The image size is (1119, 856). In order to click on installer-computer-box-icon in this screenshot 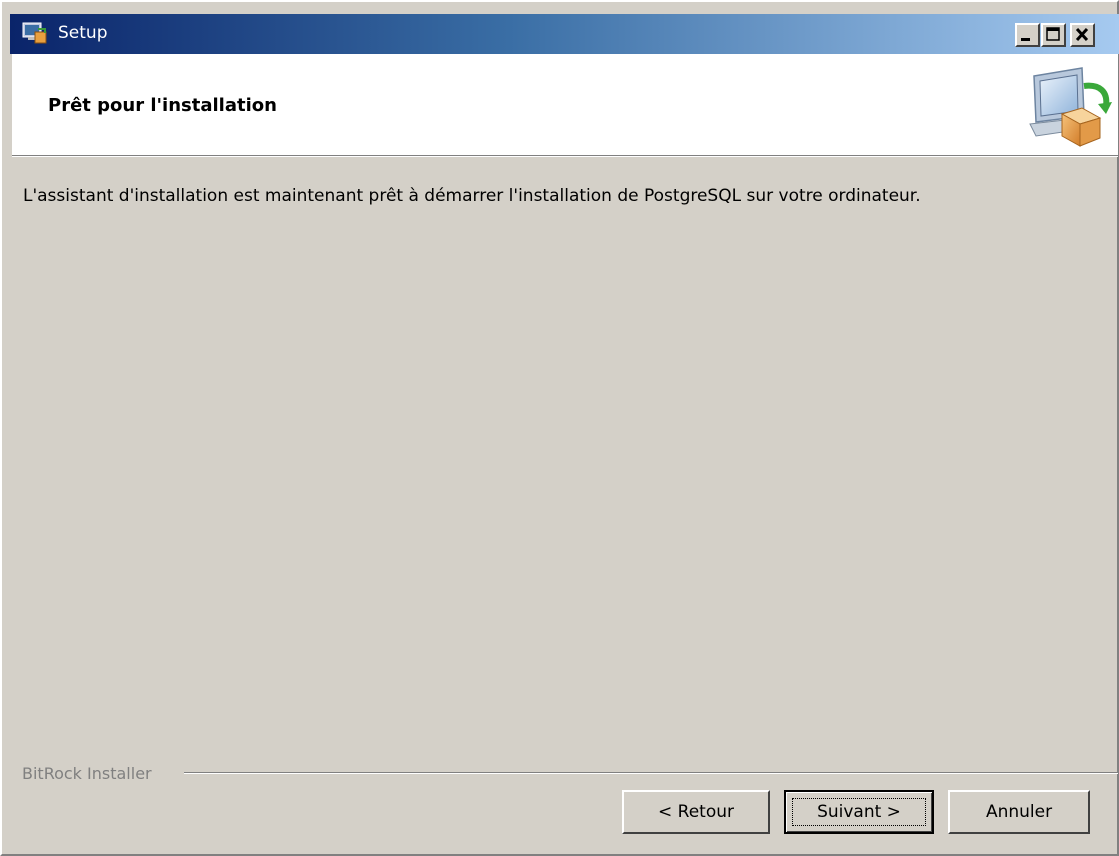, I will do `click(1070, 107)`.